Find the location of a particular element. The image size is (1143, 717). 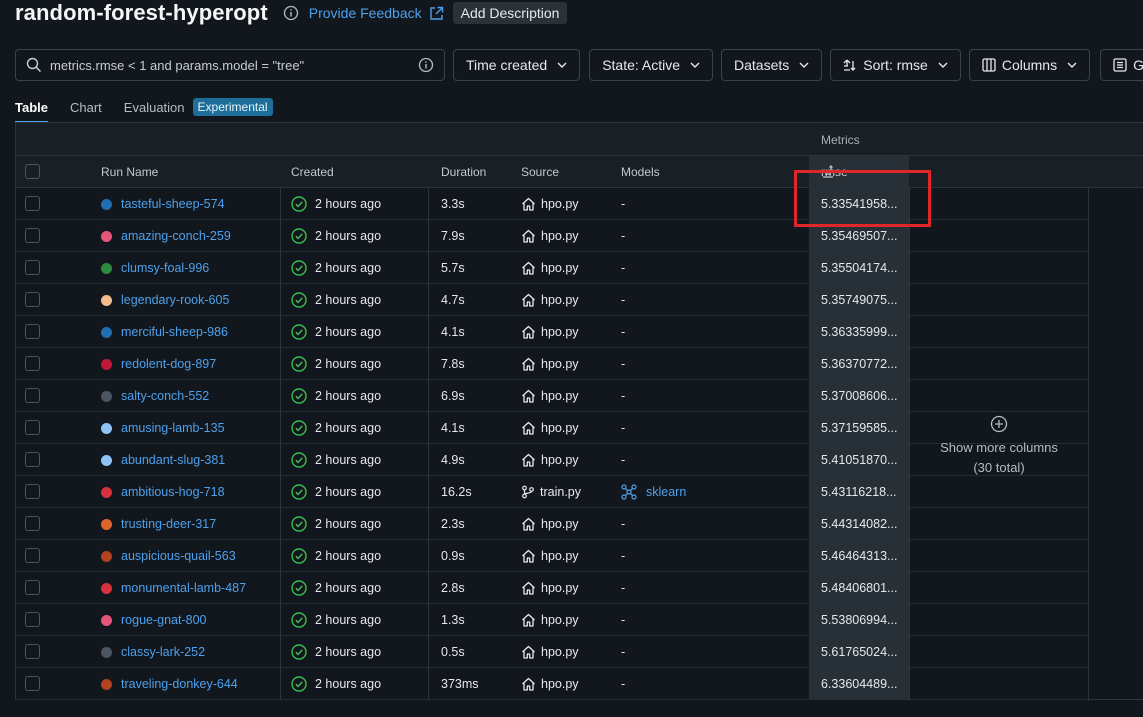

state-dropdown: State: Active is located at coordinates (651, 65).